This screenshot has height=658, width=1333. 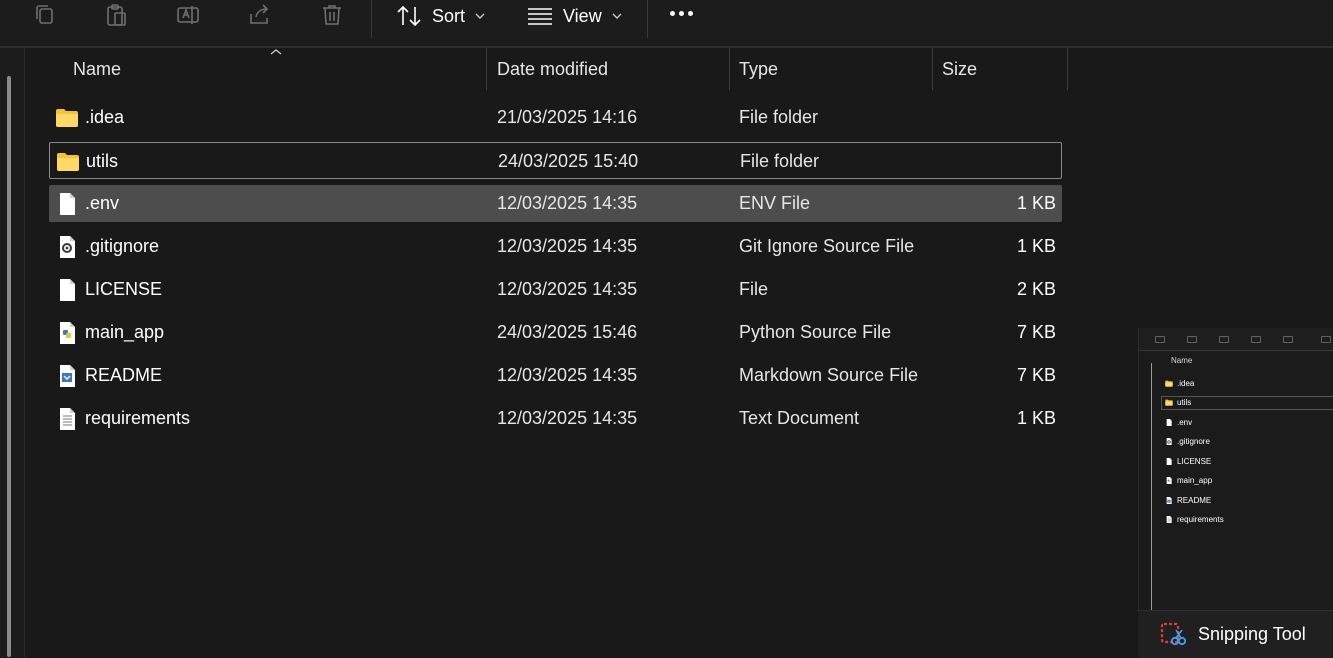 I want to click on thumbnail-row: utils, so click(x=1247, y=402).